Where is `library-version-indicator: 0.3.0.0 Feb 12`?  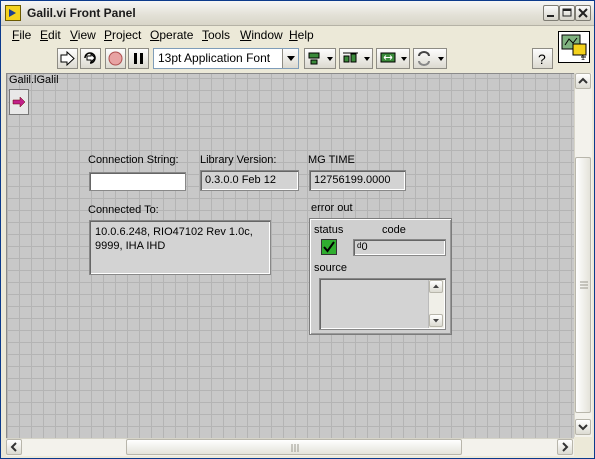 library-version-indicator: 0.3.0.0 Feb 12 is located at coordinates (249, 180).